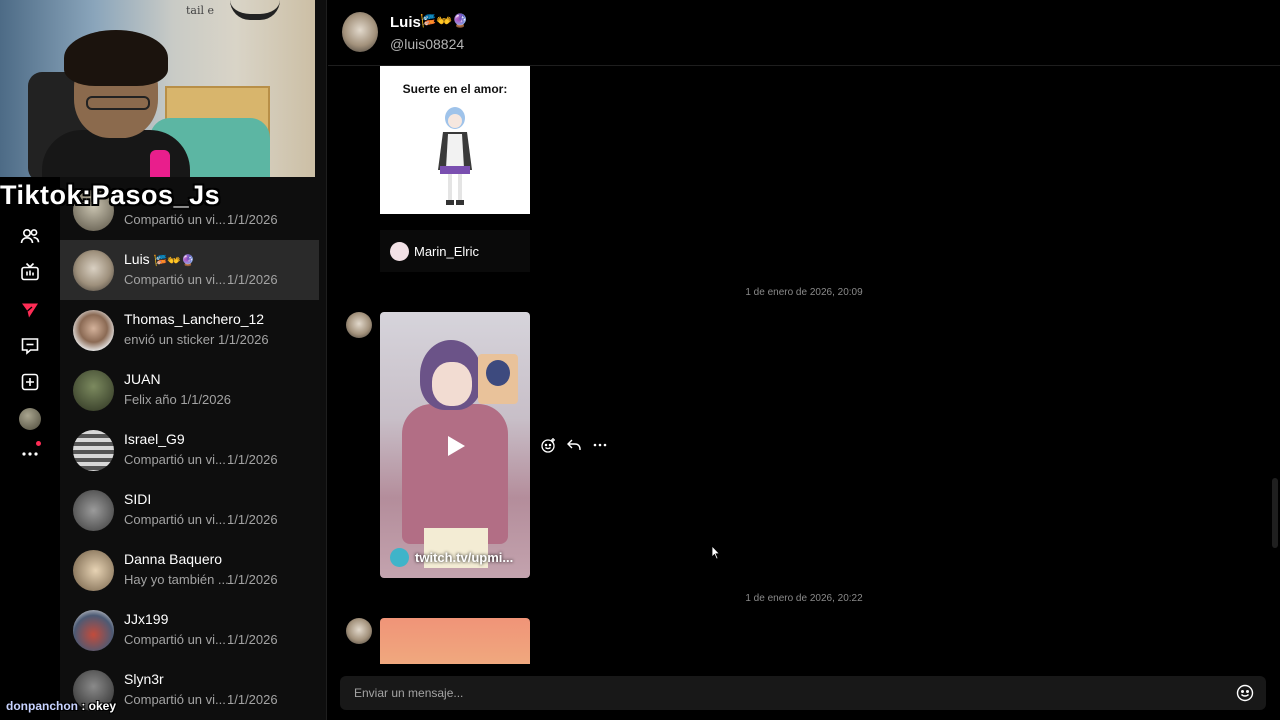 The width and height of the screenshot is (1280, 720). I want to click on message-input-bar, so click(803, 693).